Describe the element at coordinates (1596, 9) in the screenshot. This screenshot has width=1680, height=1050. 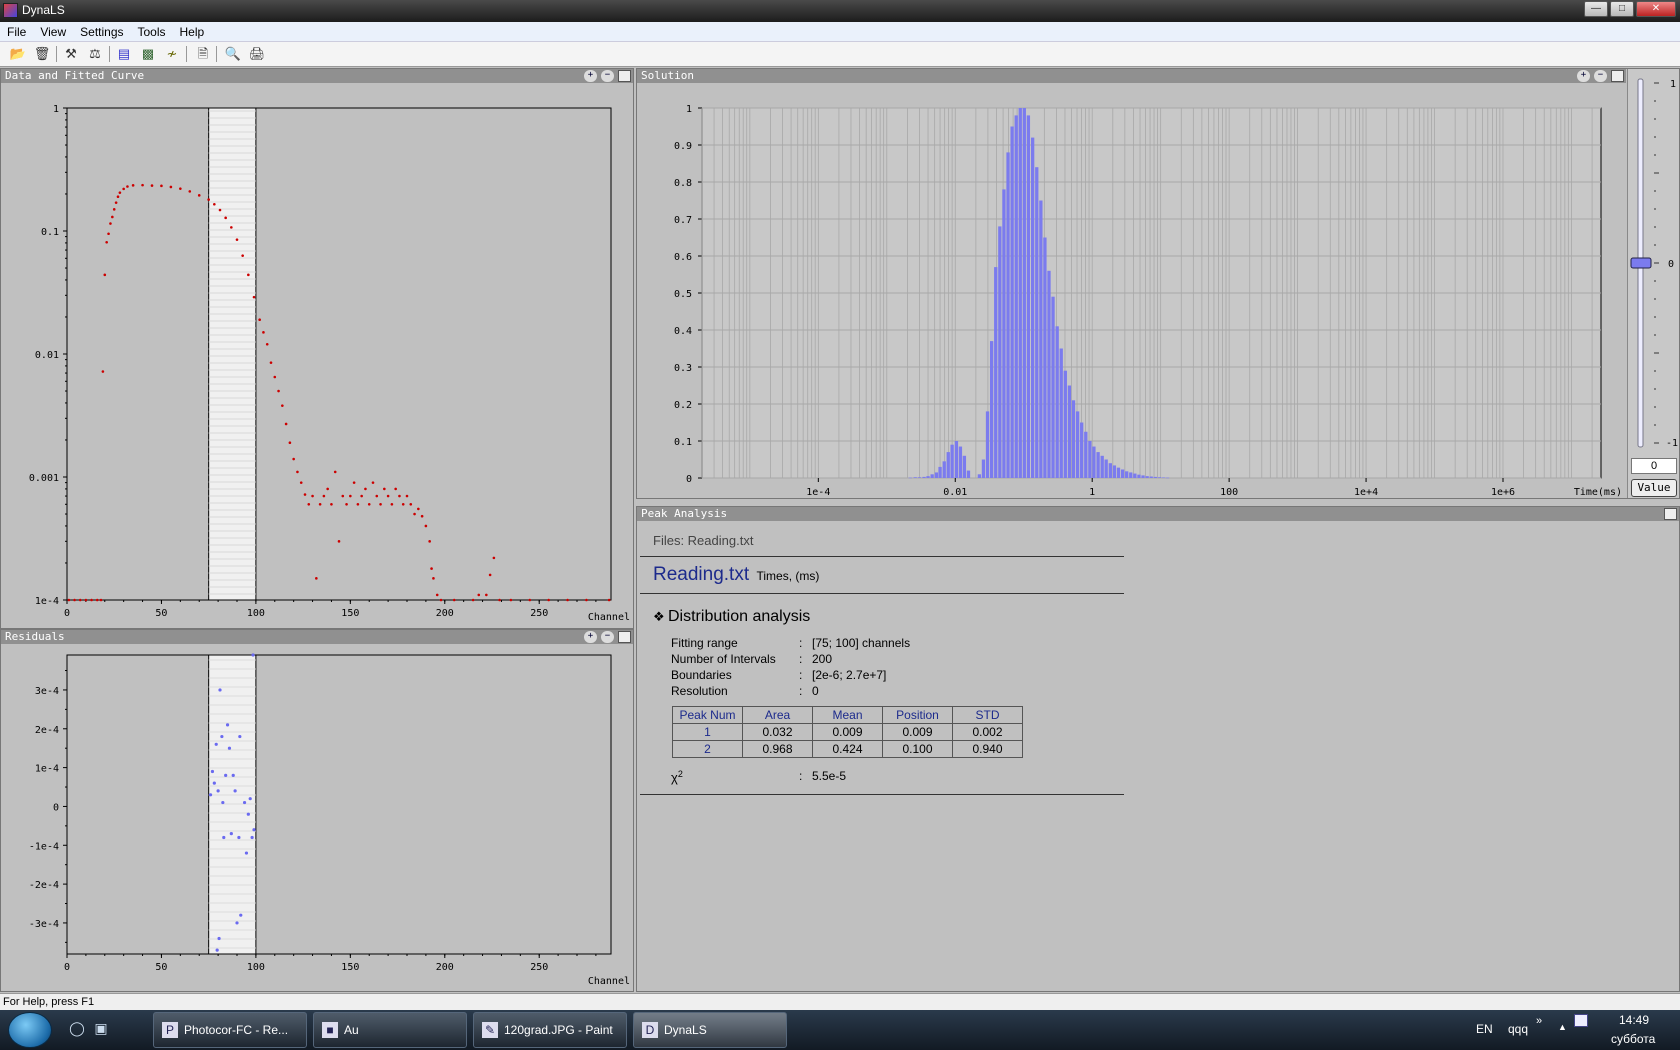
I see `minimize-button: —` at that location.